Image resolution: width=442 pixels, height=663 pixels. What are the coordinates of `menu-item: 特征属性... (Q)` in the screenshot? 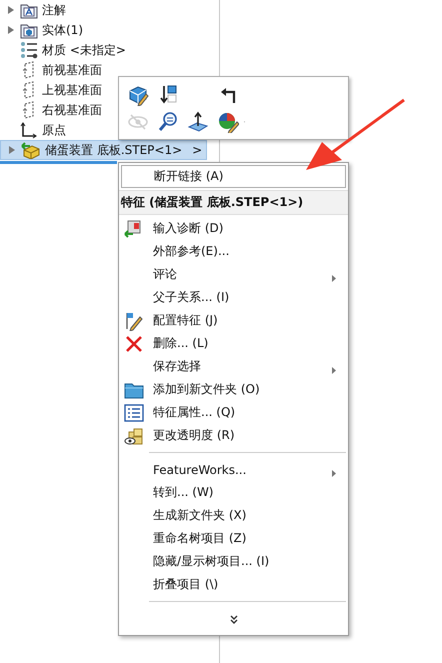 It's located at (233, 412).